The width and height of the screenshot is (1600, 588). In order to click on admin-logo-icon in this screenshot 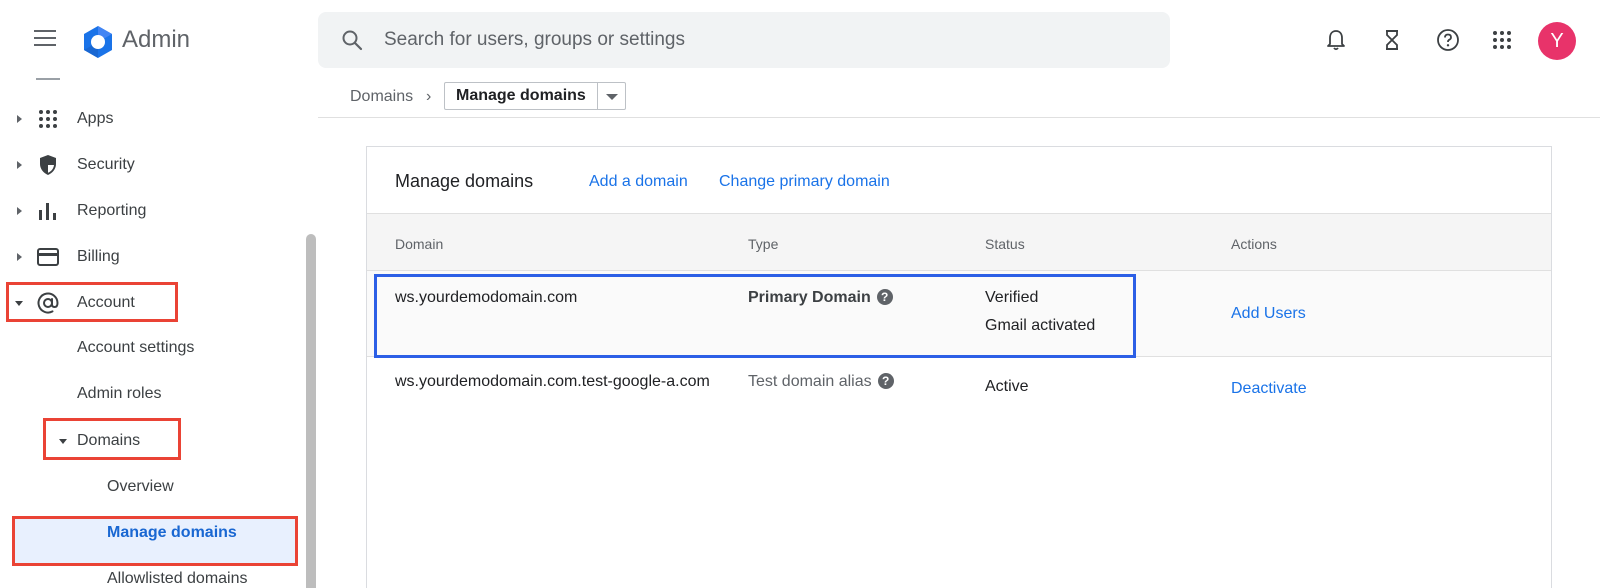, I will do `click(98, 42)`.